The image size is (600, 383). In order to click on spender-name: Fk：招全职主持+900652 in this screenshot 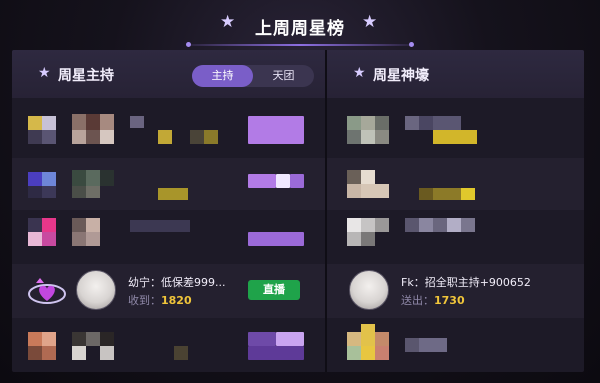, I will do `click(466, 282)`.